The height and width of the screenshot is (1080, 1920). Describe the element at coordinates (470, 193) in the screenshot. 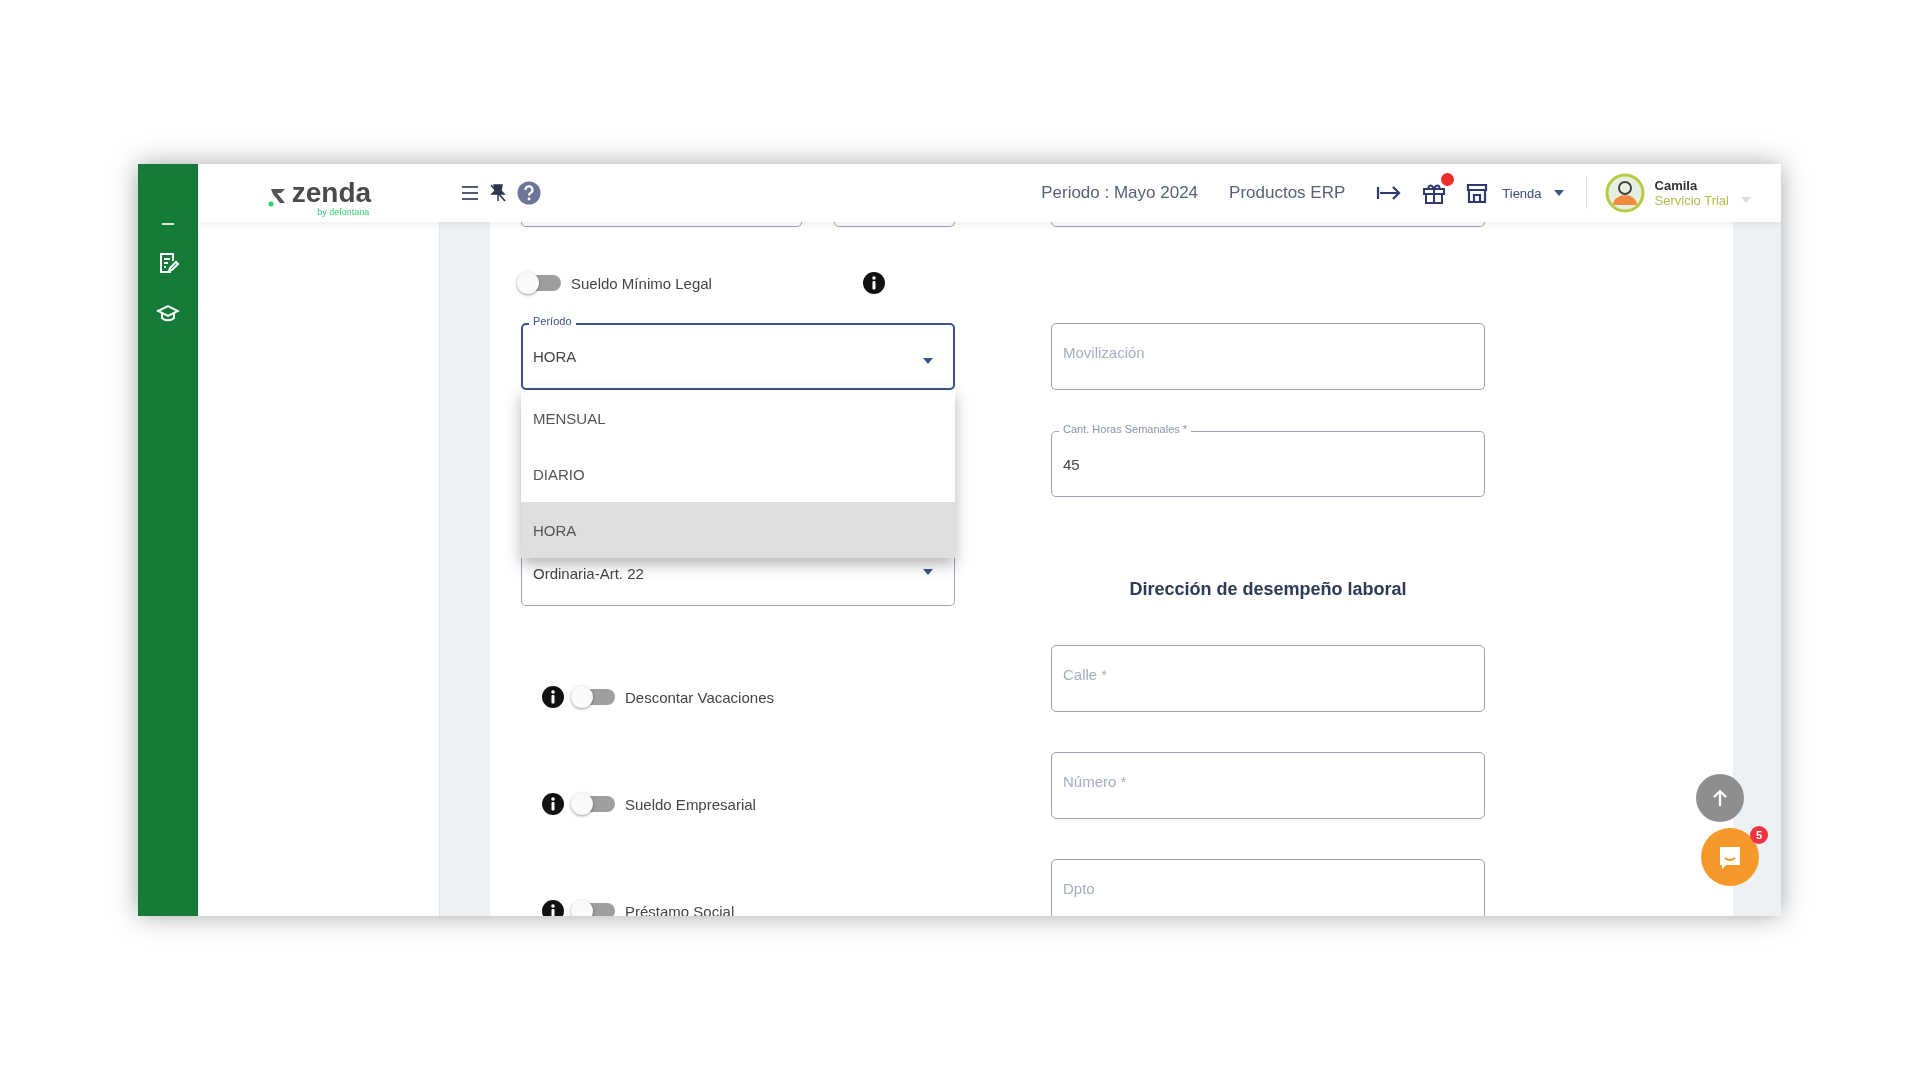

I see `menu-icon` at that location.